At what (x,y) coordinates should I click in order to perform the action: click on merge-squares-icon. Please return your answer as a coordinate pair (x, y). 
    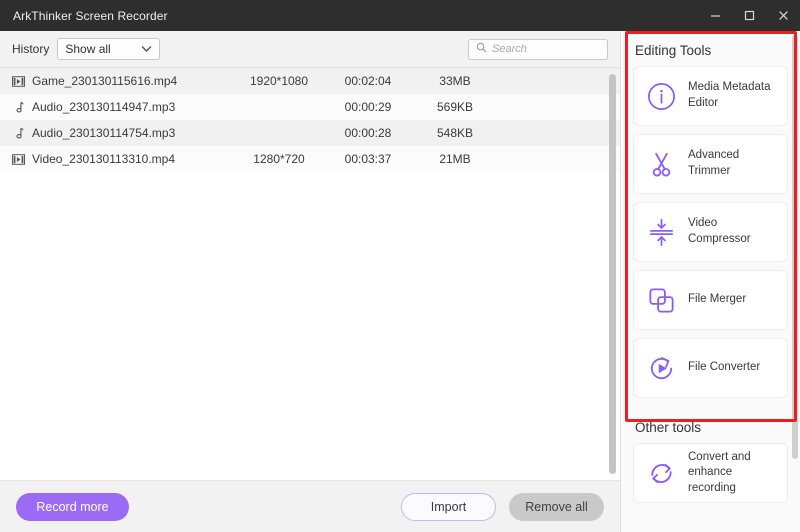
    Looking at the image, I should click on (661, 300).